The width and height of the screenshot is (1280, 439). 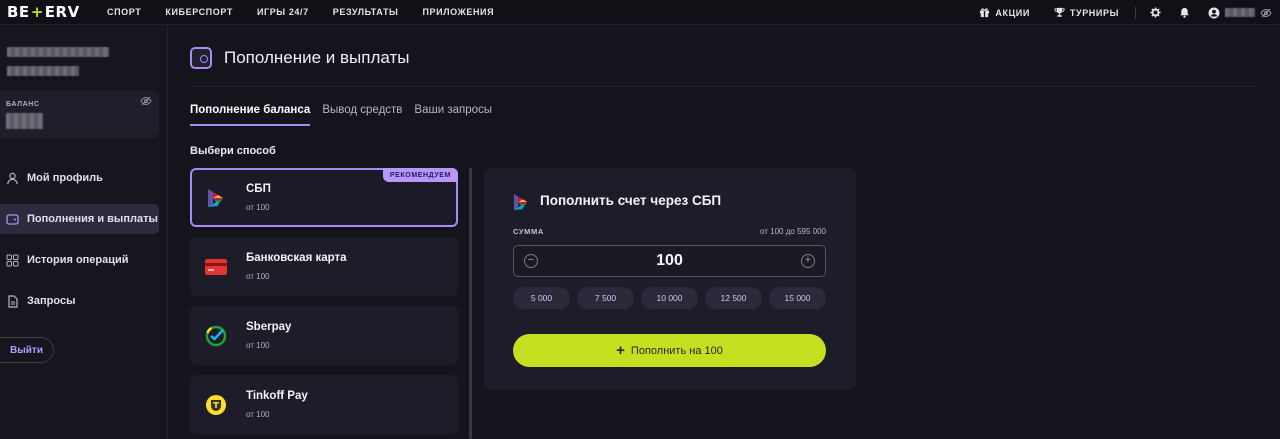 I want to click on deposit-submit-button: + Пополнить на 100, so click(x=669, y=350).